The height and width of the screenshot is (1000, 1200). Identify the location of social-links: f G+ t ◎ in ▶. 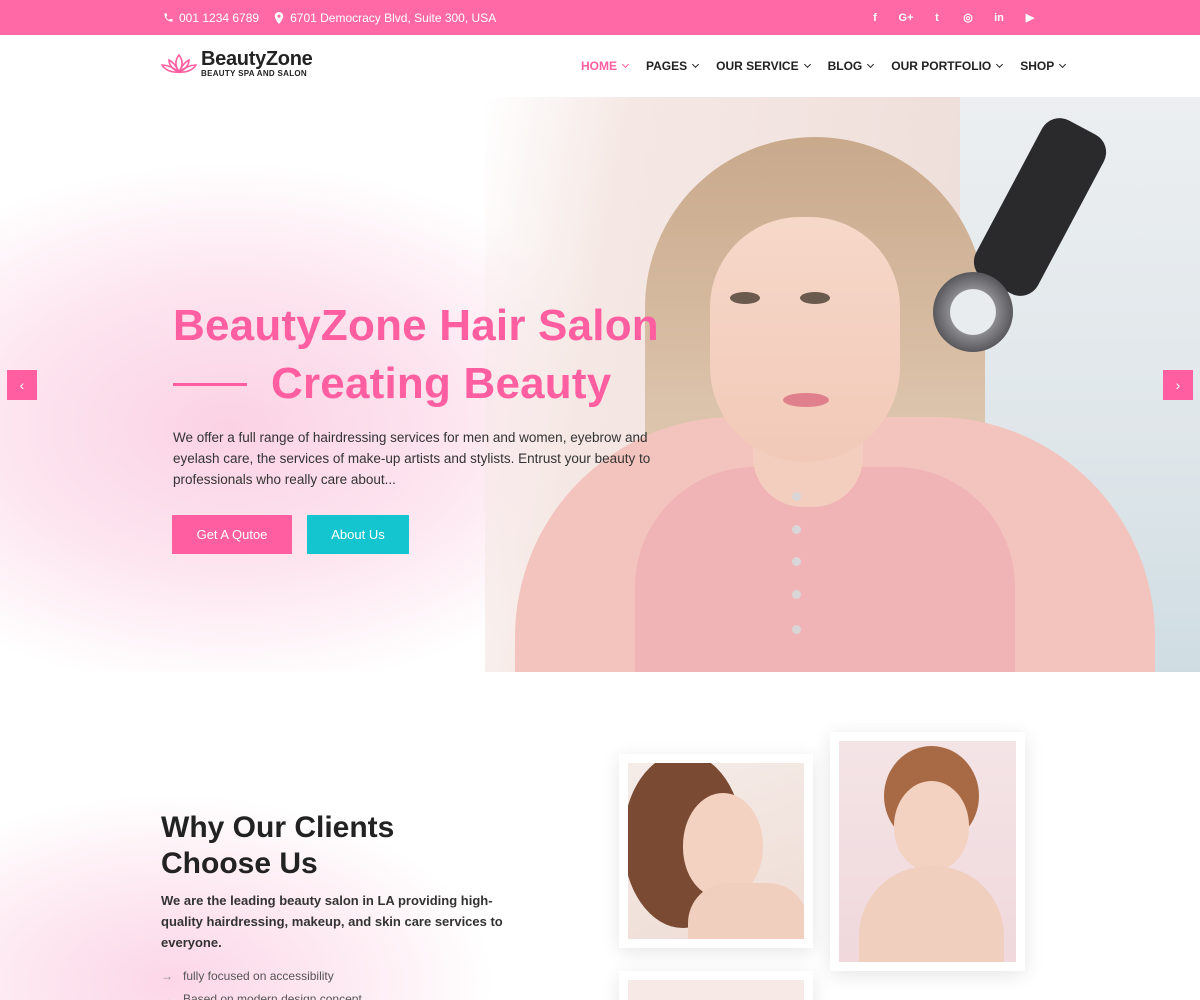
(952, 17).